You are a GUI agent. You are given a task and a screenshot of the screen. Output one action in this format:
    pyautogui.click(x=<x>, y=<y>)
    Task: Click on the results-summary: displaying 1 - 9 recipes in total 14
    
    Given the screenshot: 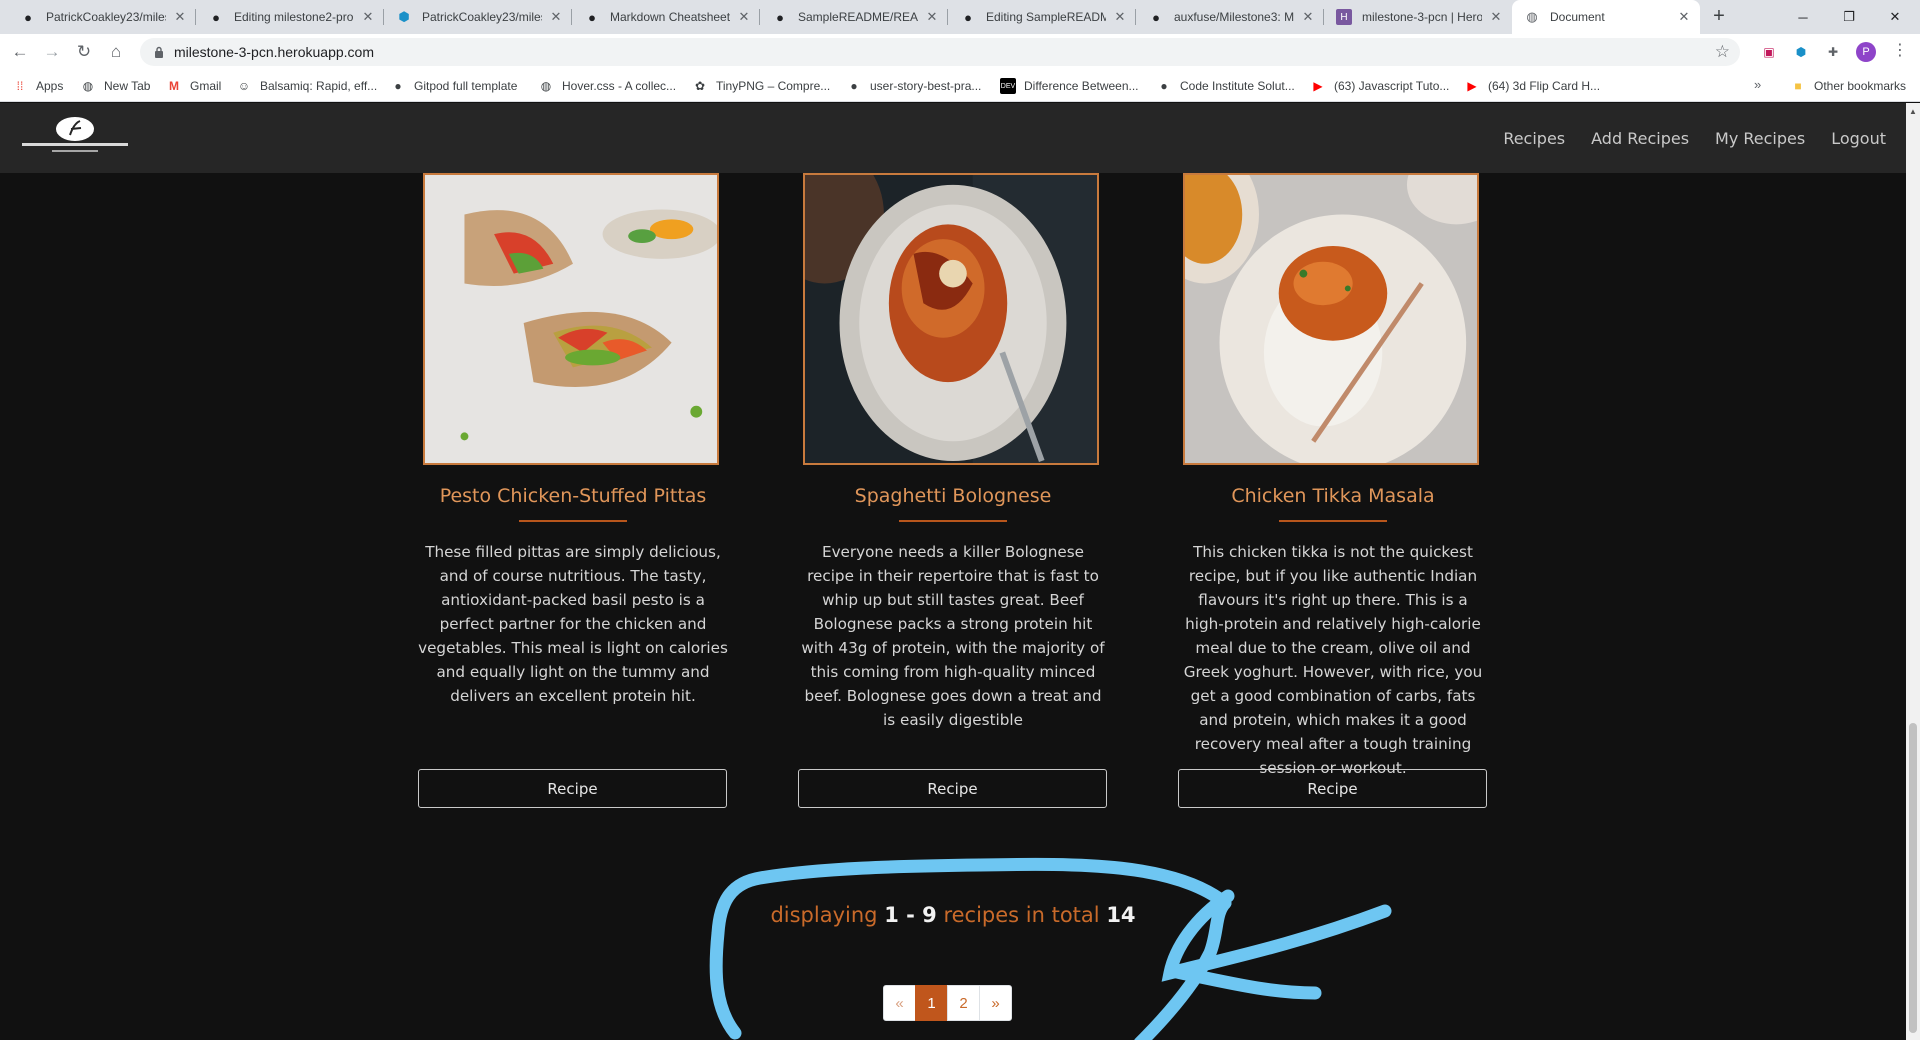 What is the action you would take?
    pyautogui.click(x=953, y=915)
    